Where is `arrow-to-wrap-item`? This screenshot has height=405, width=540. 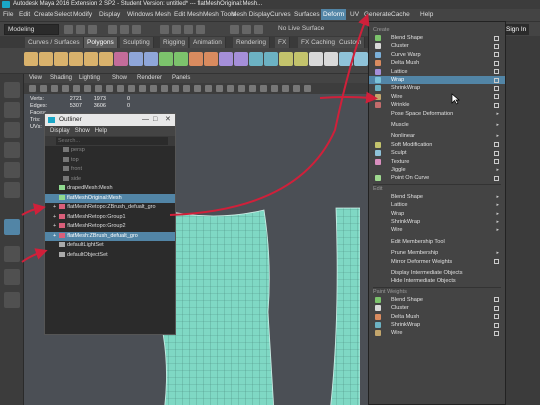
arrow-to-wrap-item is located at coordinates (348, 97).